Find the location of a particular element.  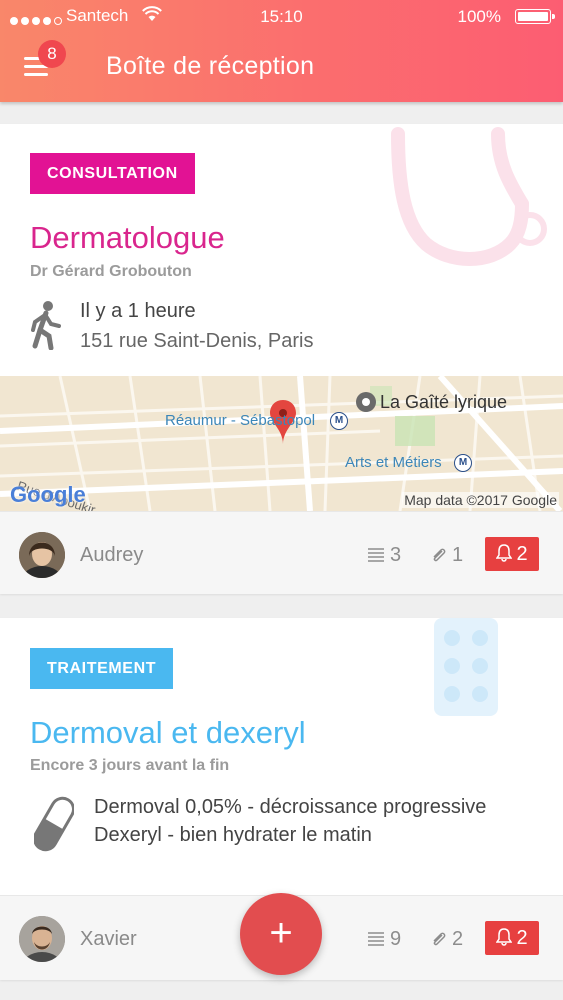

category-tag: CONSULTATION is located at coordinates (112, 173).